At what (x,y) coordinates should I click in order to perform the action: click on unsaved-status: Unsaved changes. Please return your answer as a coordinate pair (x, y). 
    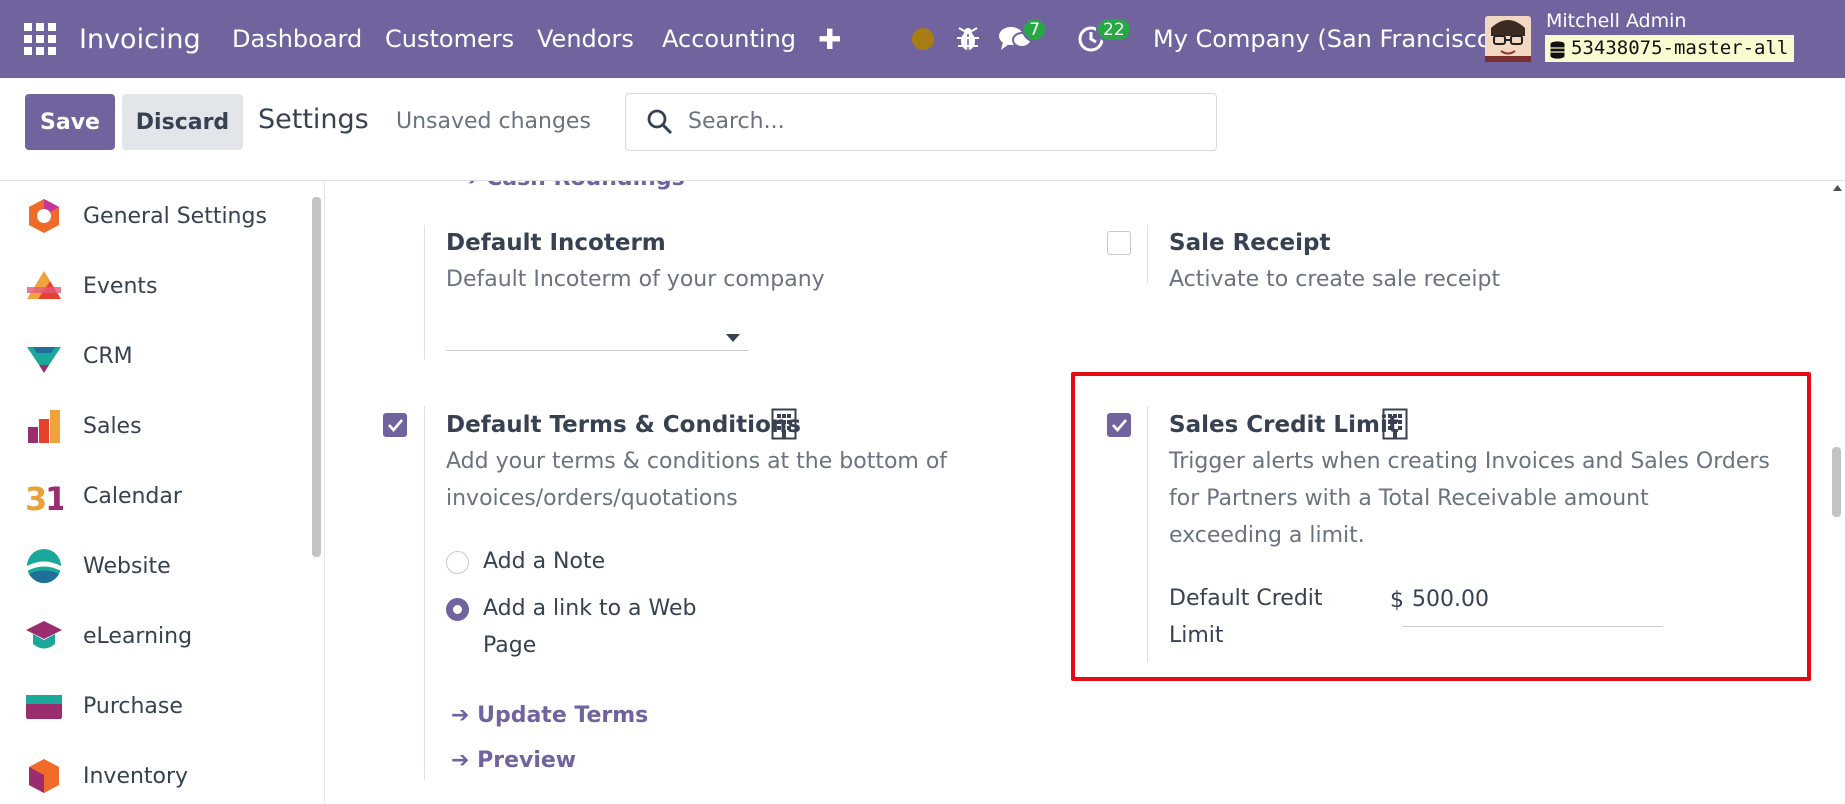
    Looking at the image, I should click on (493, 121).